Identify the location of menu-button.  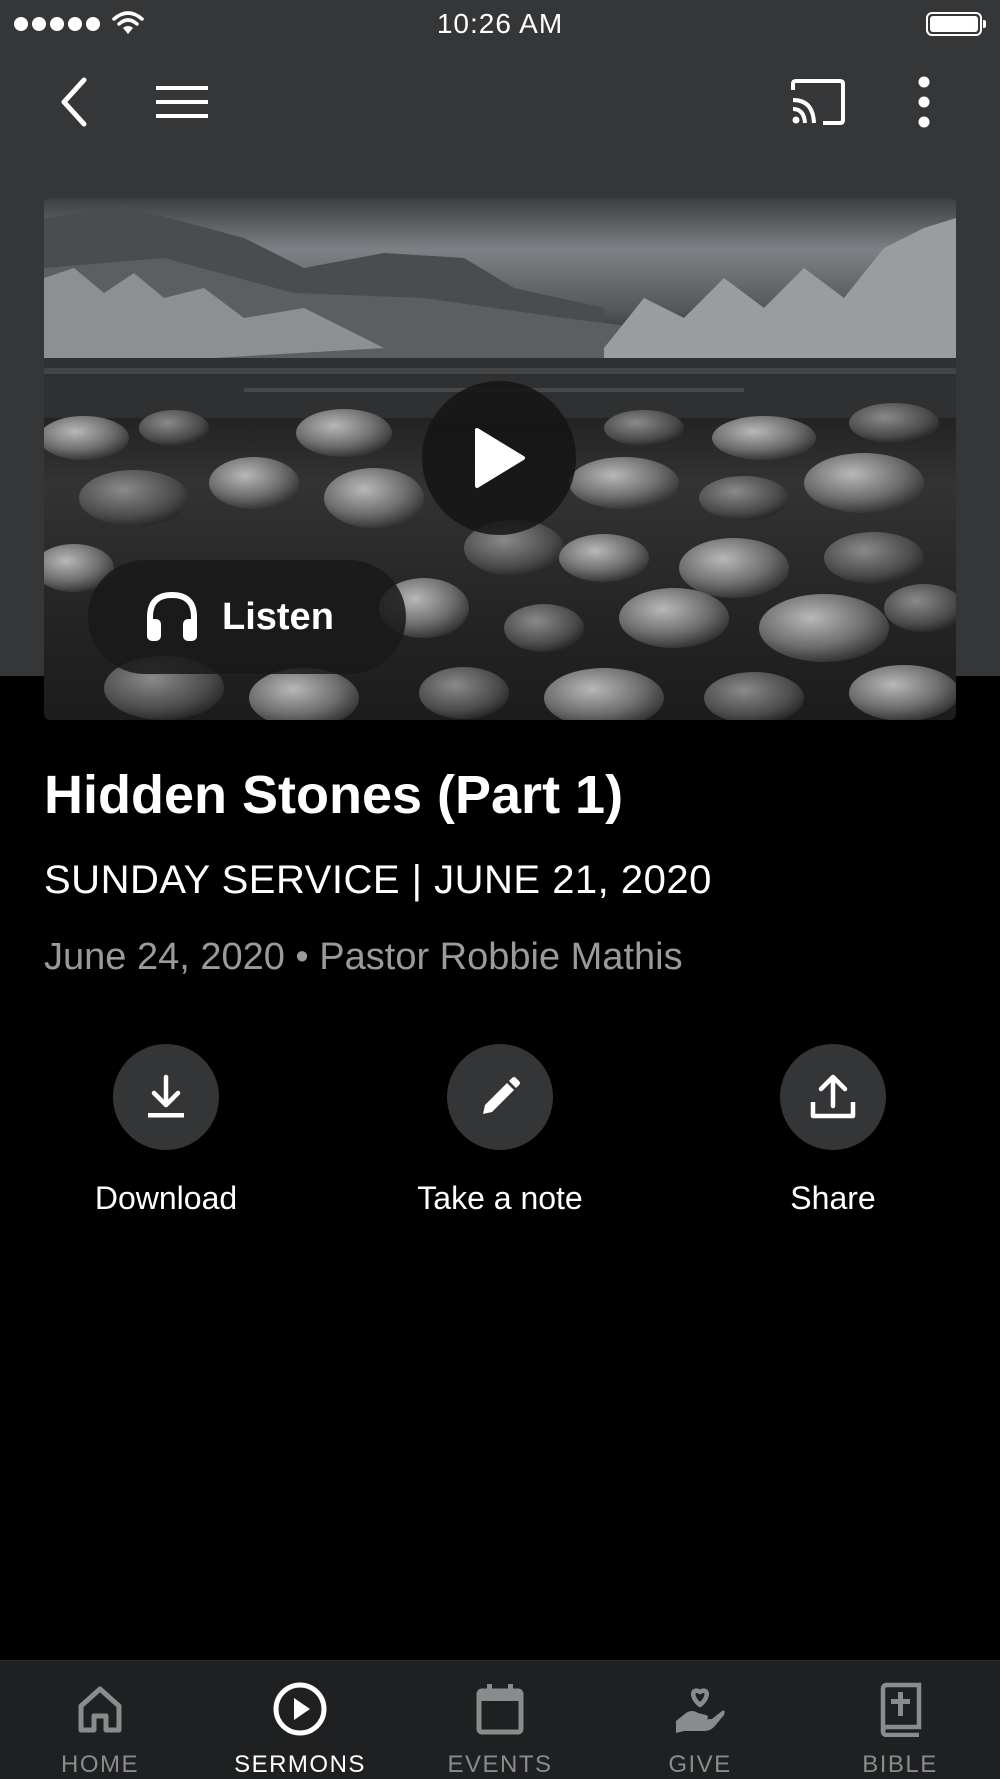
(182, 102).